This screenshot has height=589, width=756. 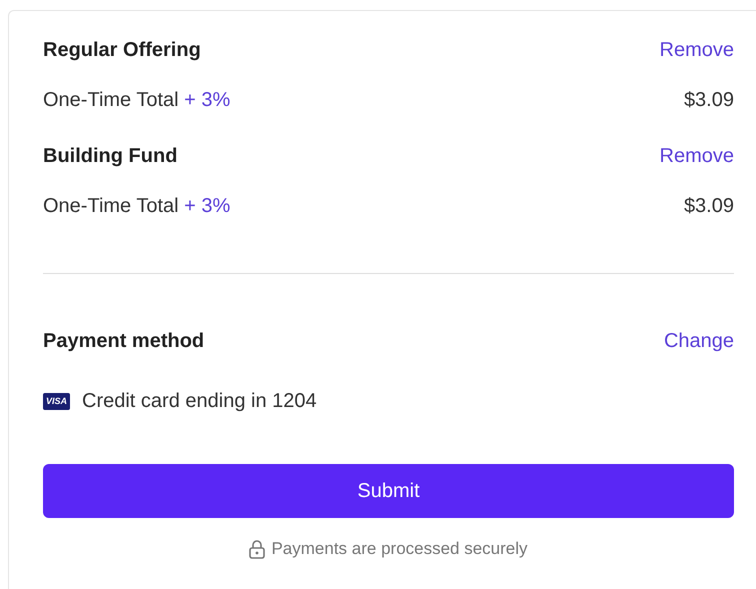 What do you see at coordinates (122, 50) in the screenshot?
I see `item-name: Regular Offering` at bounding box center [122, 50].